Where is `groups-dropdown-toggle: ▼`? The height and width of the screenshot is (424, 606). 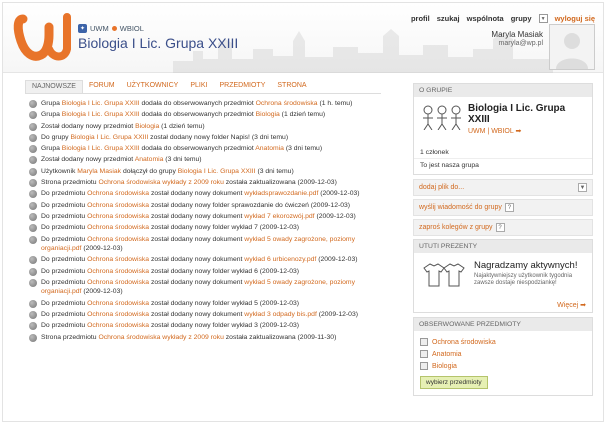 groups-dropdown-toggle: ▼ is located at coordinates (543, 18).